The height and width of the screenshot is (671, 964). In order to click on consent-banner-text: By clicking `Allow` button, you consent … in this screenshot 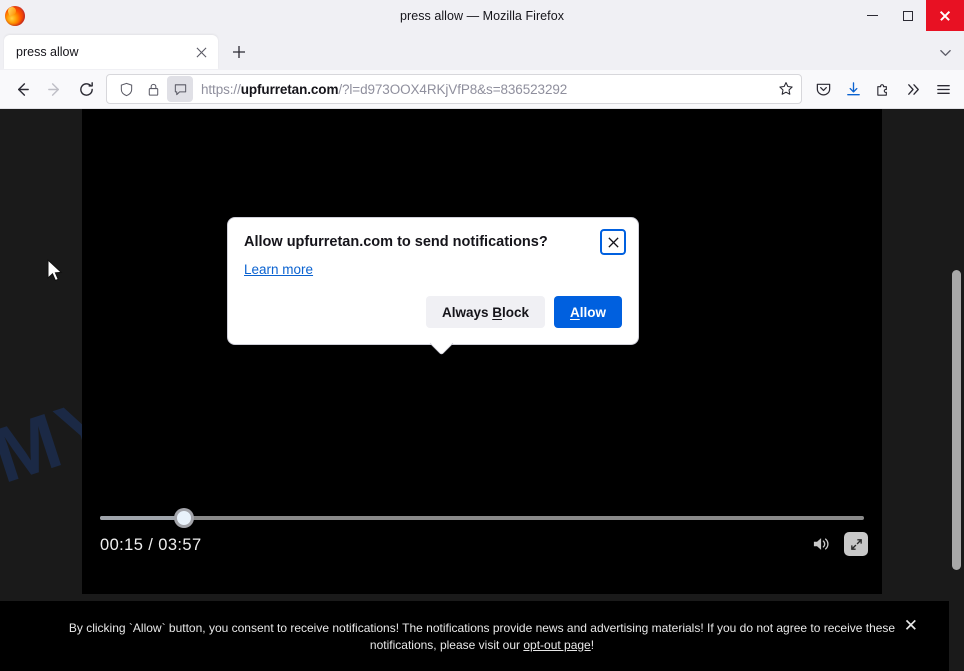, I will do `click(482, 637)`.